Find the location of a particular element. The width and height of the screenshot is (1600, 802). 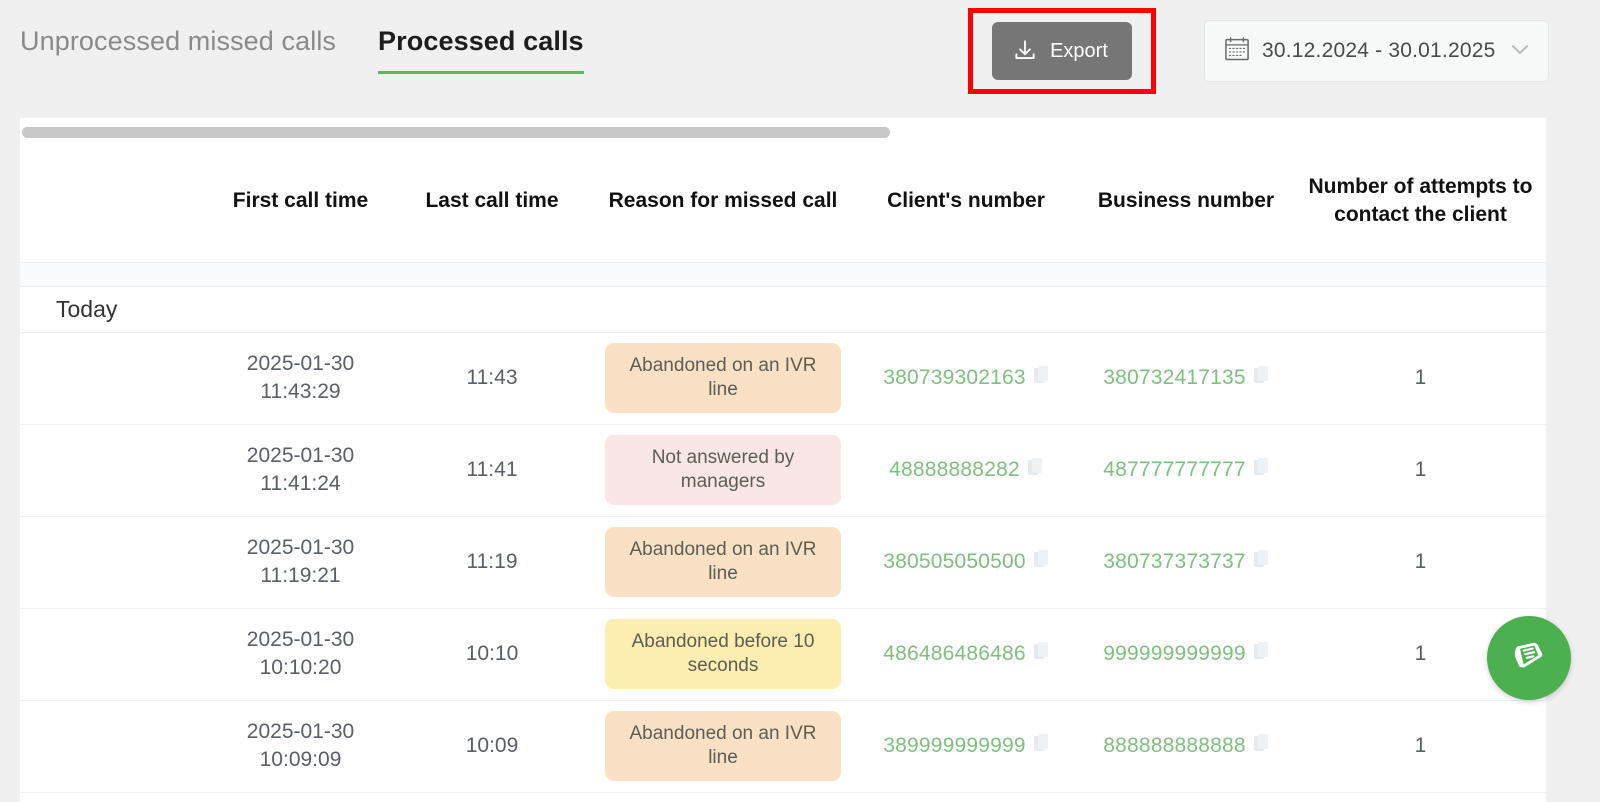

cell-reason: Not answered by managers is located at coordinates (723, 470).